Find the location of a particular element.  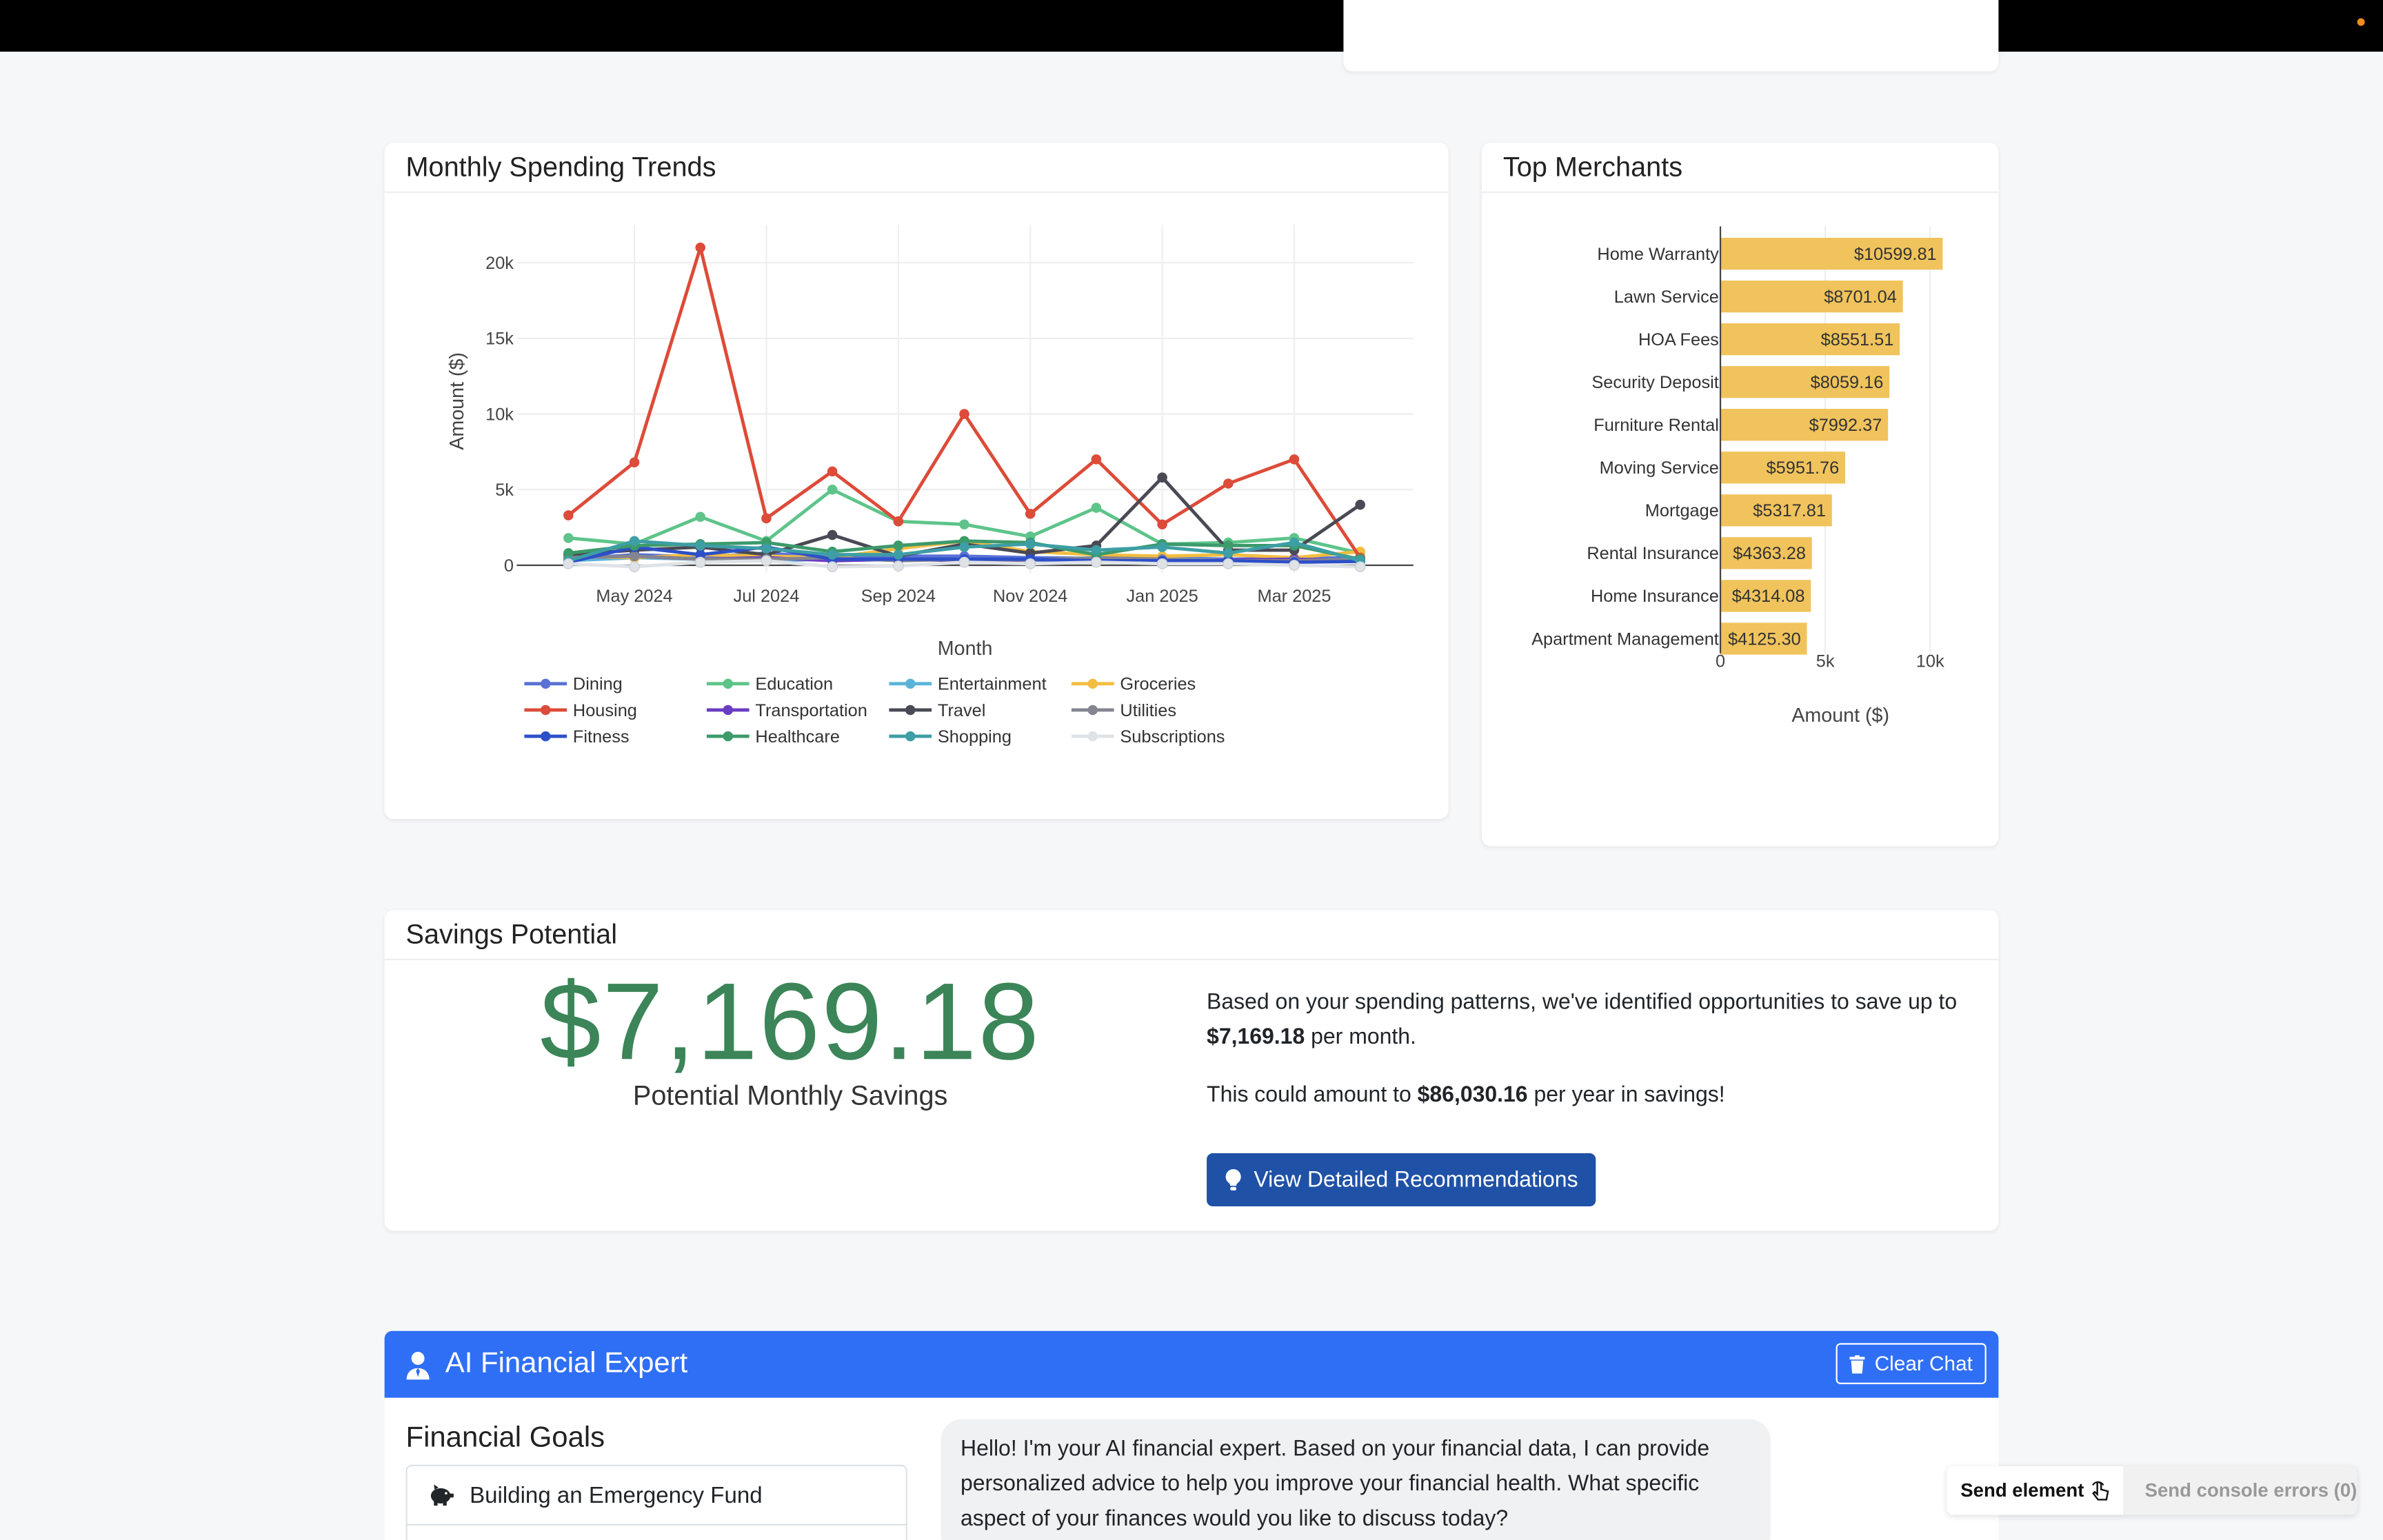

x-axis-title: Amount ($) is located at coordinates (1840, 716).